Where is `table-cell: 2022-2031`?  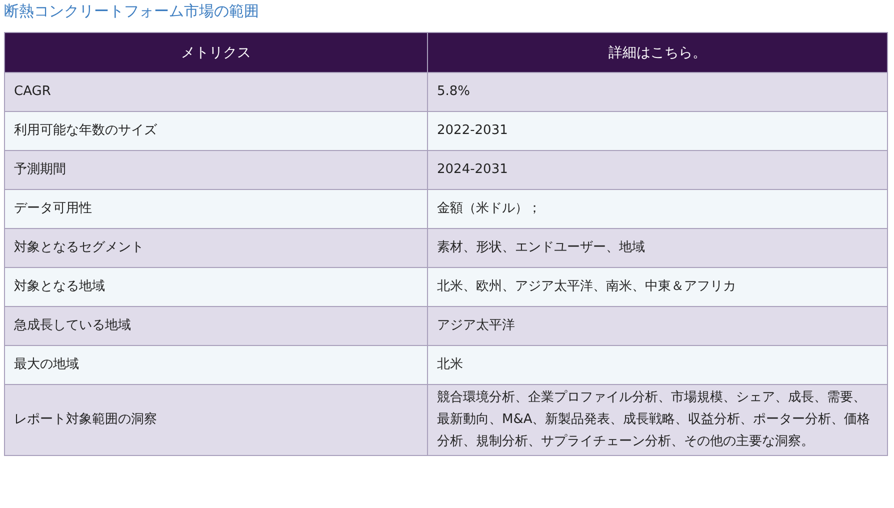 table-cell: 2022-2031 is located at coordinates (658, 131).